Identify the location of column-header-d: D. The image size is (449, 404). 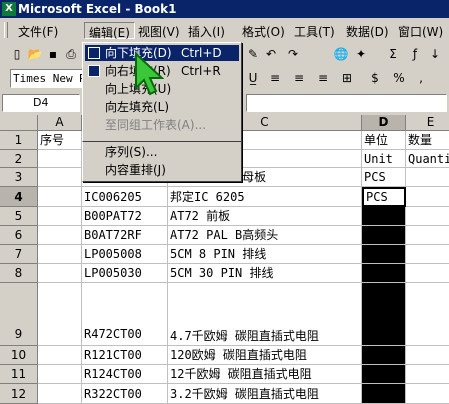
(384, 123).